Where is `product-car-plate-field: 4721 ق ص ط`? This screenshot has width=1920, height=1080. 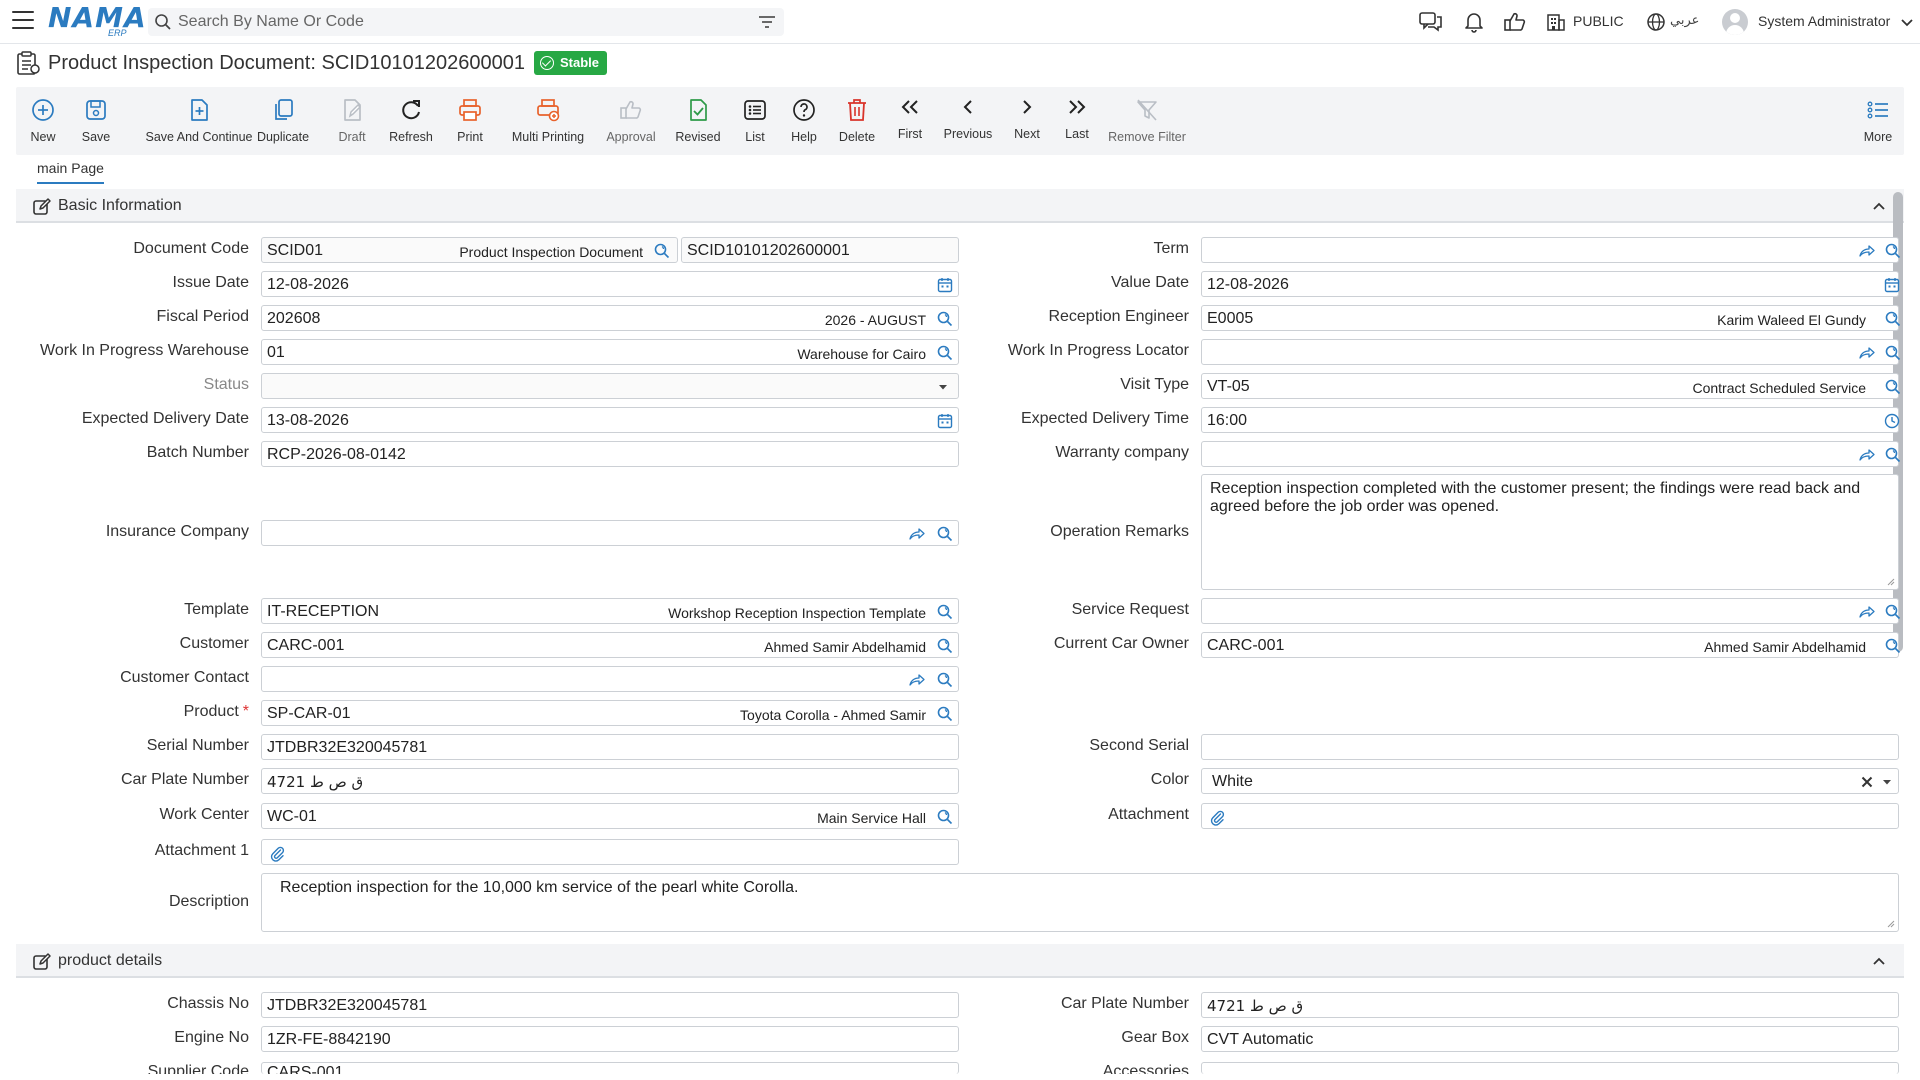
product-car-plate-field: 4721 ق ص ط is located at coordinates (1550, 1005).